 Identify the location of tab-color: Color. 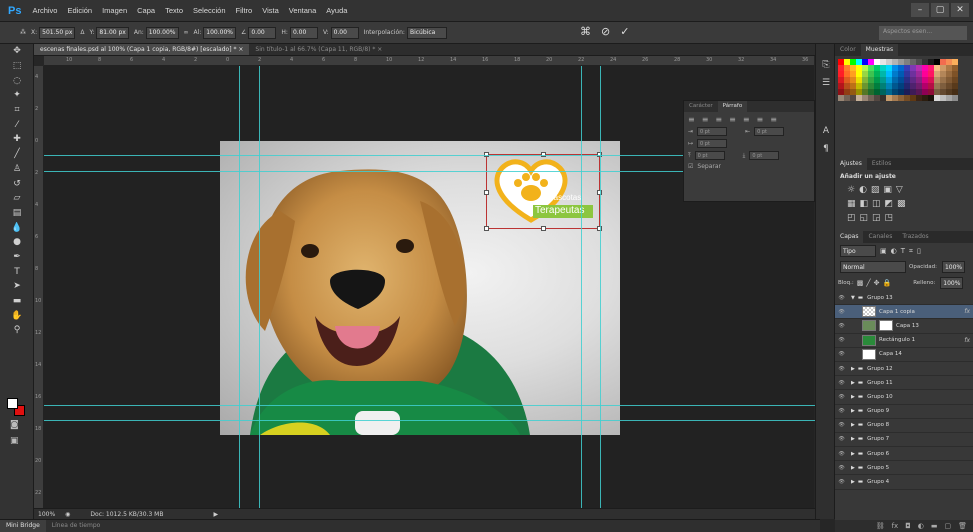
(848, 50).